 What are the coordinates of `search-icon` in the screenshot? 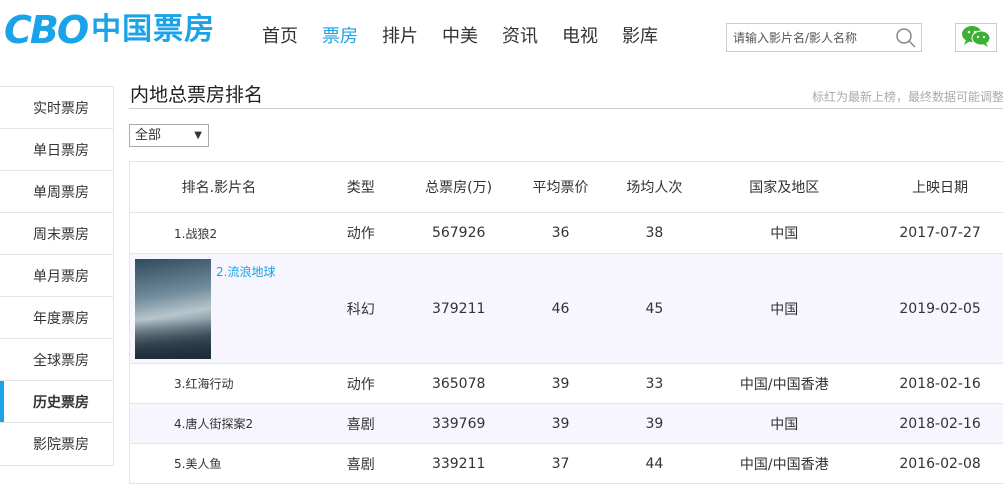 It's located at (906, 38).